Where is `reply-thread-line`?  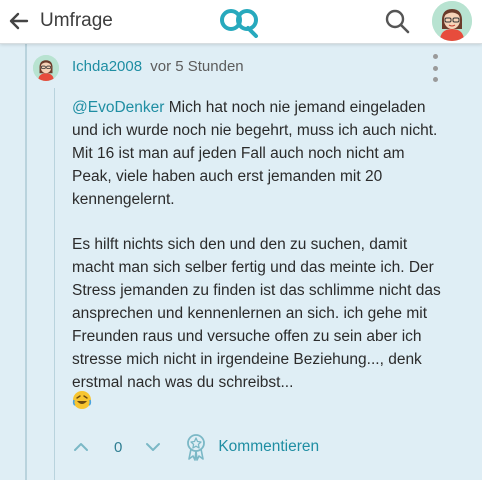
reply-thread-line is located at coordinates (54, 284).